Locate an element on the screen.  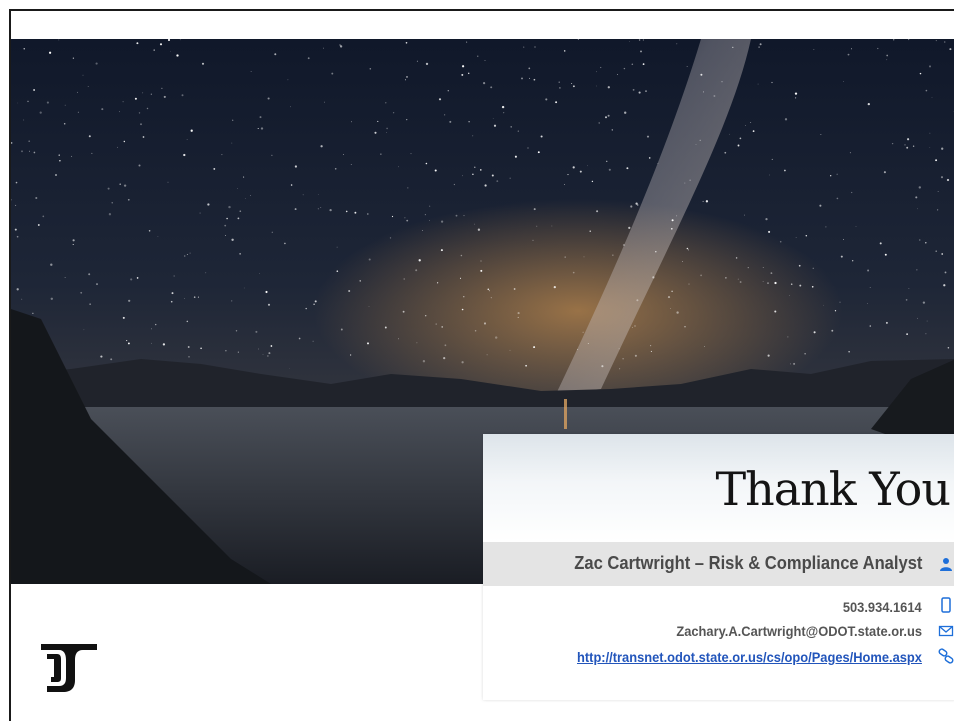
person-icon is located at coordinates (946, 564).